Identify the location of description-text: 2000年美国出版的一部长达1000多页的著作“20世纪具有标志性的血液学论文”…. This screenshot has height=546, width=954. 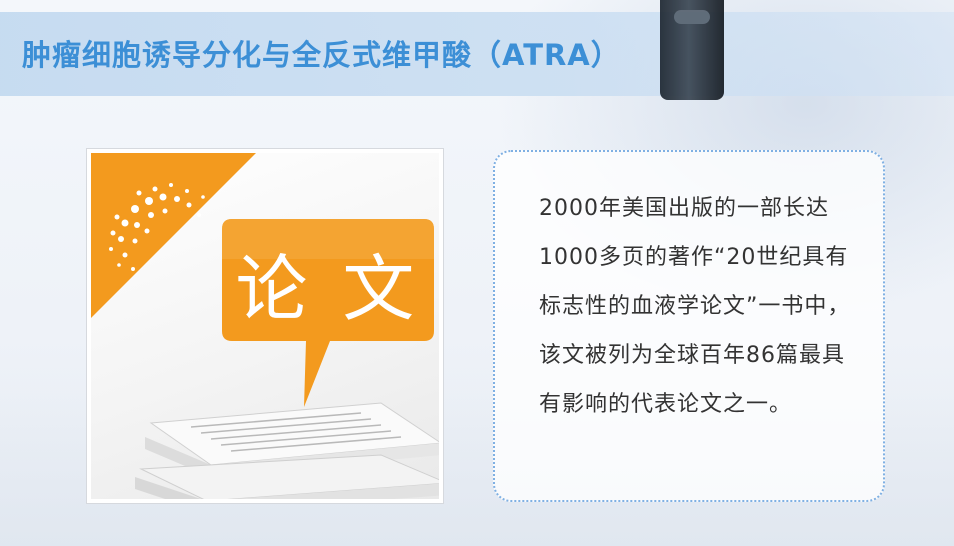
(695, 306).